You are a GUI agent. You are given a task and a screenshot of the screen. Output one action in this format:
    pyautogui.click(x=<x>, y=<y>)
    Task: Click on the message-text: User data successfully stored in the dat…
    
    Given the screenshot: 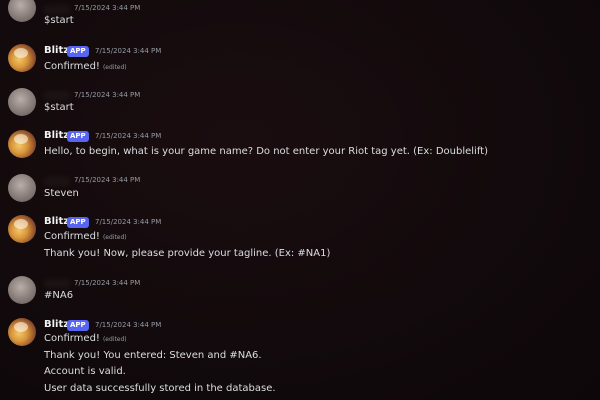 What is the action you would take?
    pyautogui.click(x=160, y=388)
    